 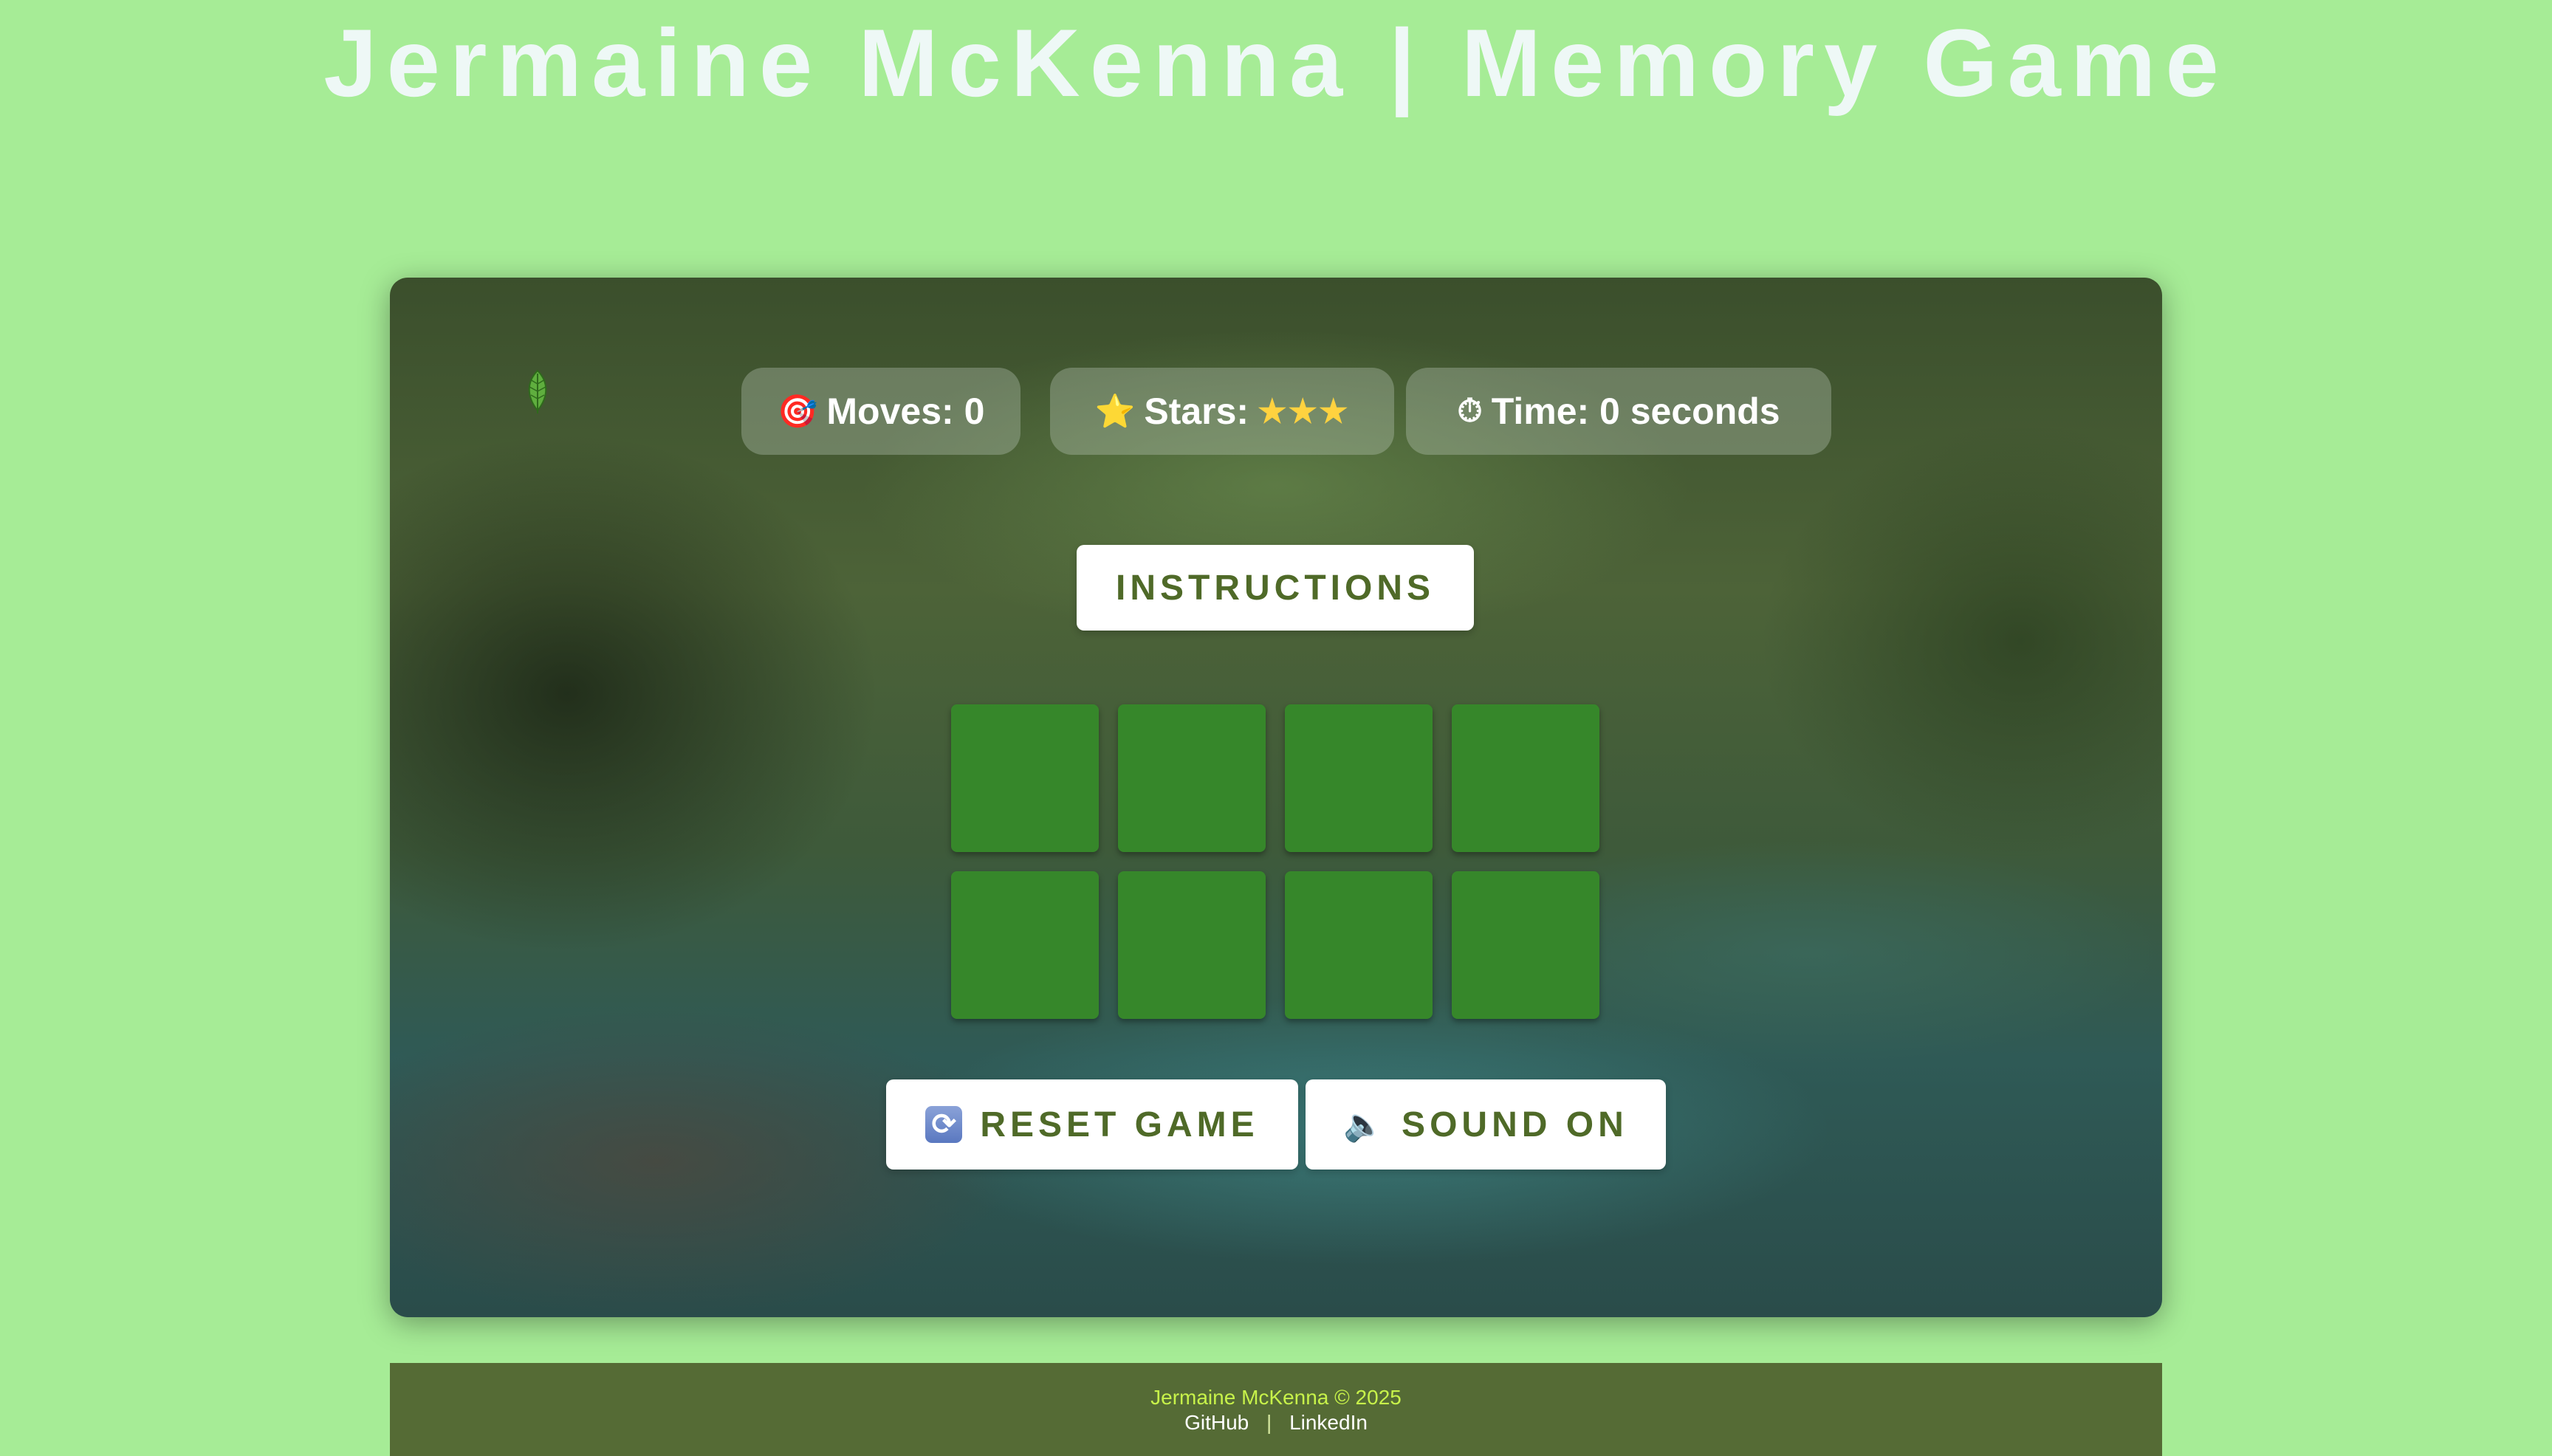 What do you see at coordinates (1119, 1125) in the screenshot?
I see `reset-label: RESET GAME` at bounding box center [1119, 1125].